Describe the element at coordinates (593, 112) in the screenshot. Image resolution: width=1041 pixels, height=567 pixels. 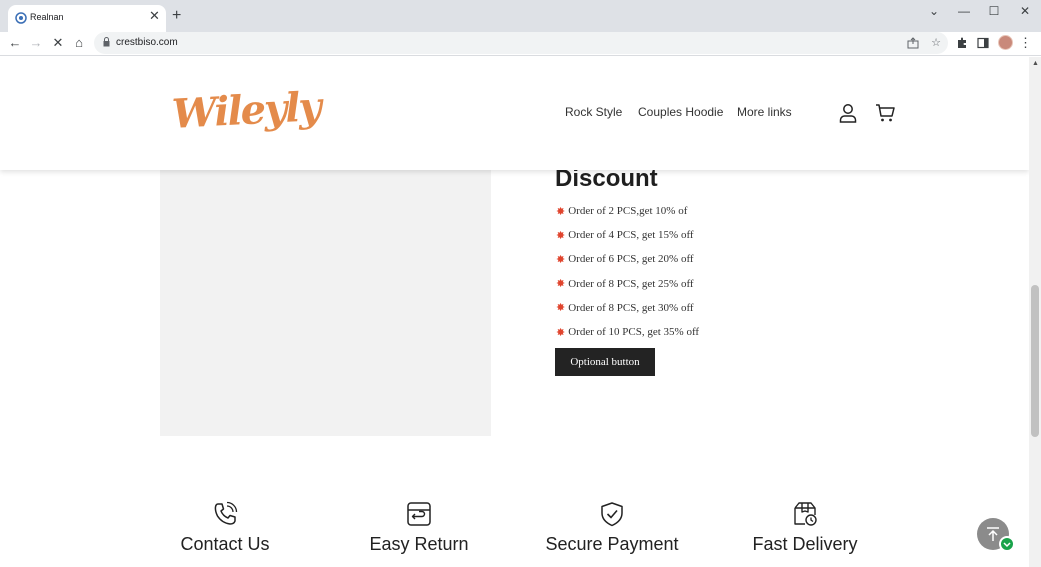
I see `nav-link-rock-style: Rock Style` at that location.